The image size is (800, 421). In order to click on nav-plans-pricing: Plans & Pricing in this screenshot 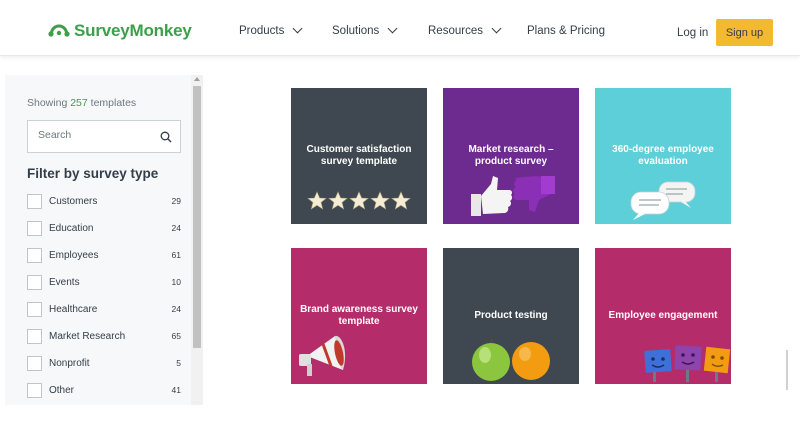, I will do `click(566, 31)`.